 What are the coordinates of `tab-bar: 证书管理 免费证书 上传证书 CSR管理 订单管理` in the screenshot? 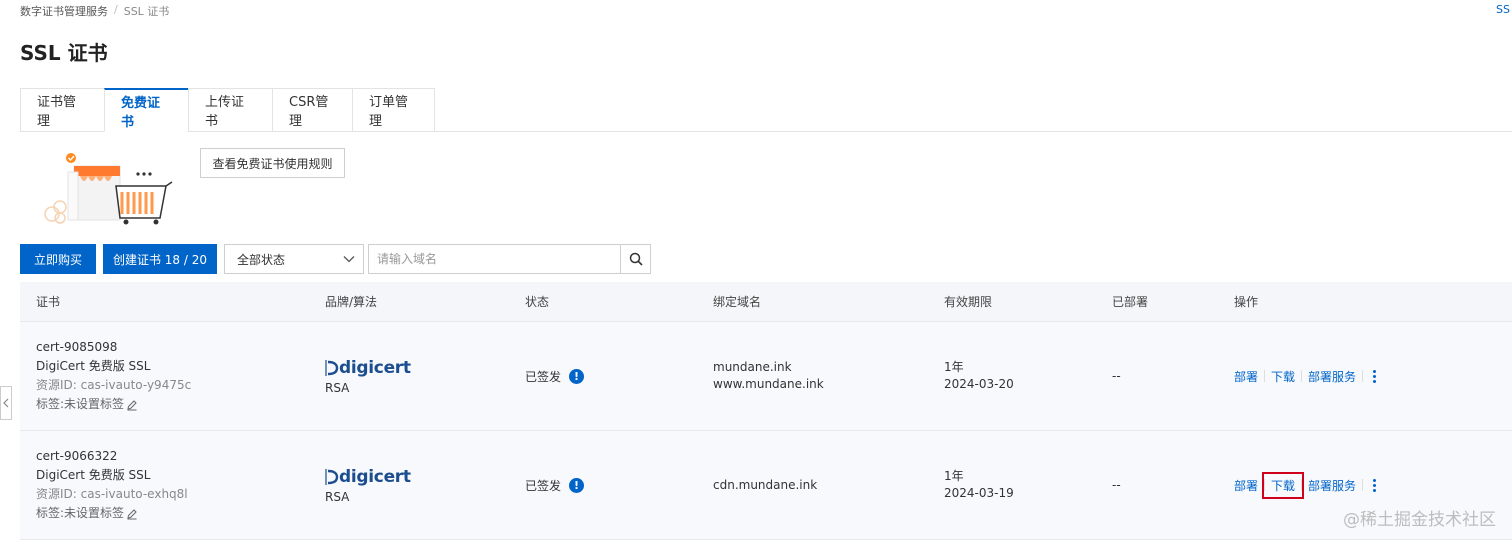 It's located at (227, 110).